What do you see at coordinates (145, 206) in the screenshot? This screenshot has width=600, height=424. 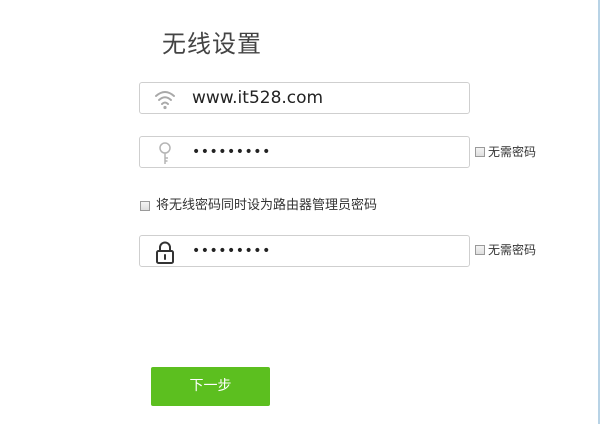 I see `same-as-admin-checkbox` at bounding box center [145, 206].